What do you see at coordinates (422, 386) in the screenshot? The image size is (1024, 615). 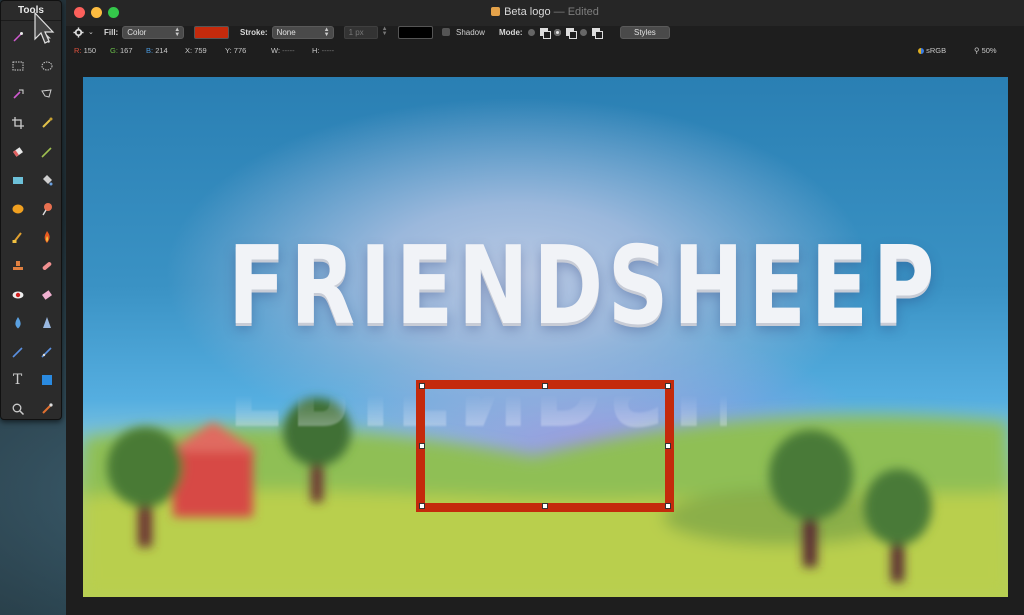 I see `resize-handle-top-left` at bounding box center [422, 386].